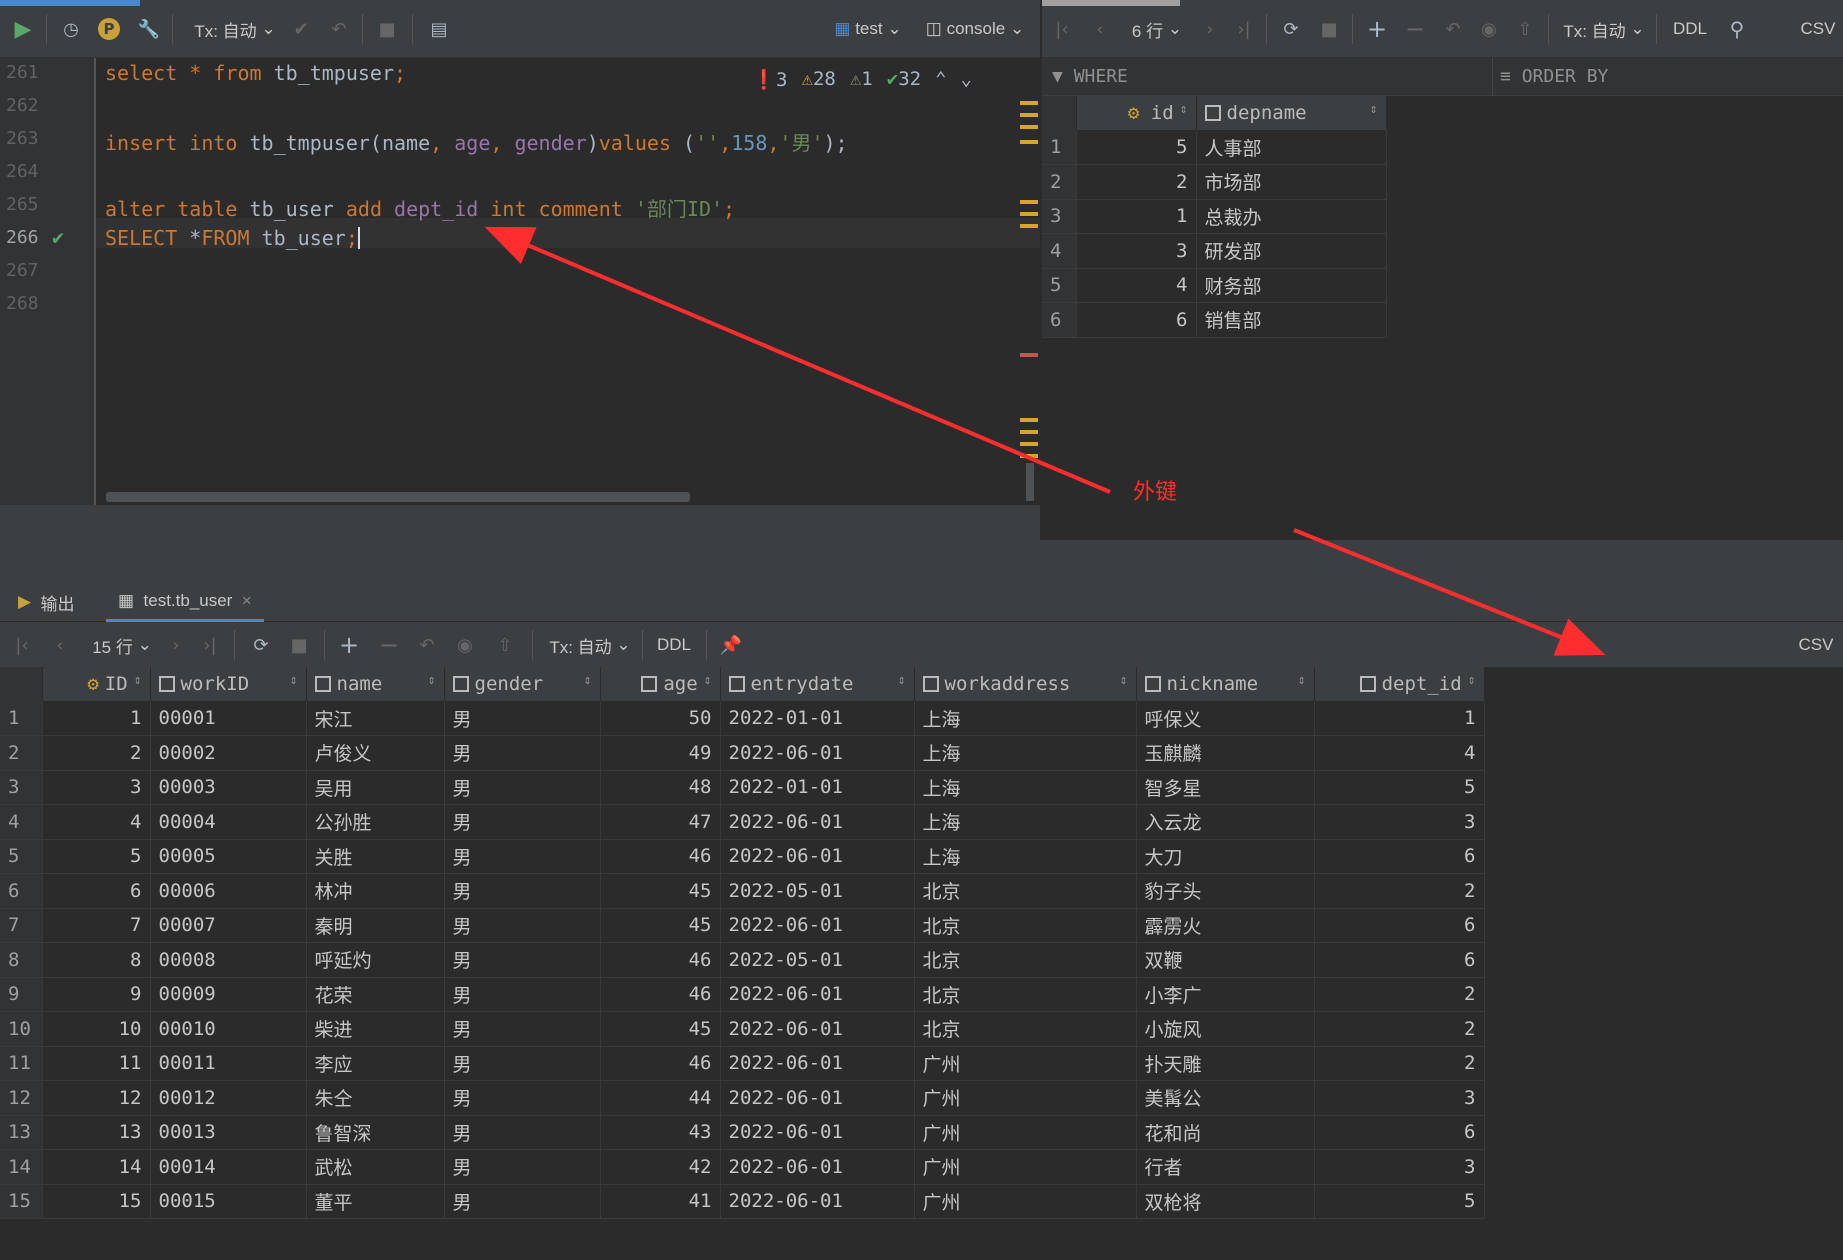  Describe the element at coordinates (797, 360) in the screenshot. I see `arrow-to-dept-id-column-in-code` at that location.